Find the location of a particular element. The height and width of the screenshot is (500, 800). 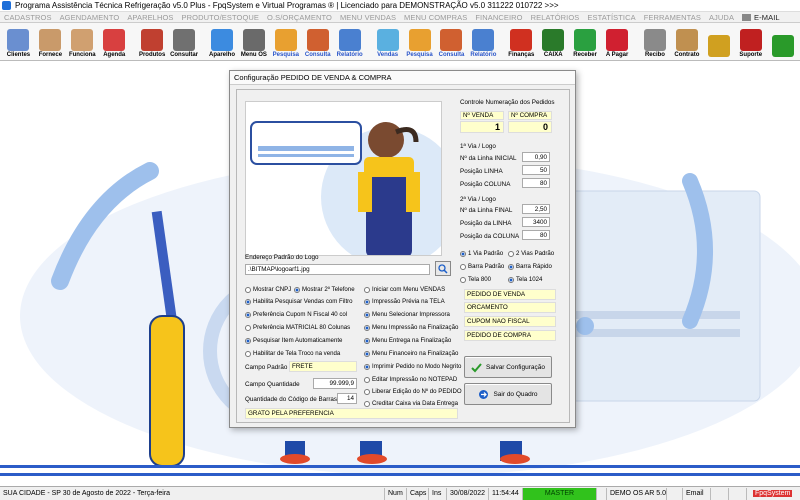

toolbar-button-1: Fornece is located at coordinates (50, 44).